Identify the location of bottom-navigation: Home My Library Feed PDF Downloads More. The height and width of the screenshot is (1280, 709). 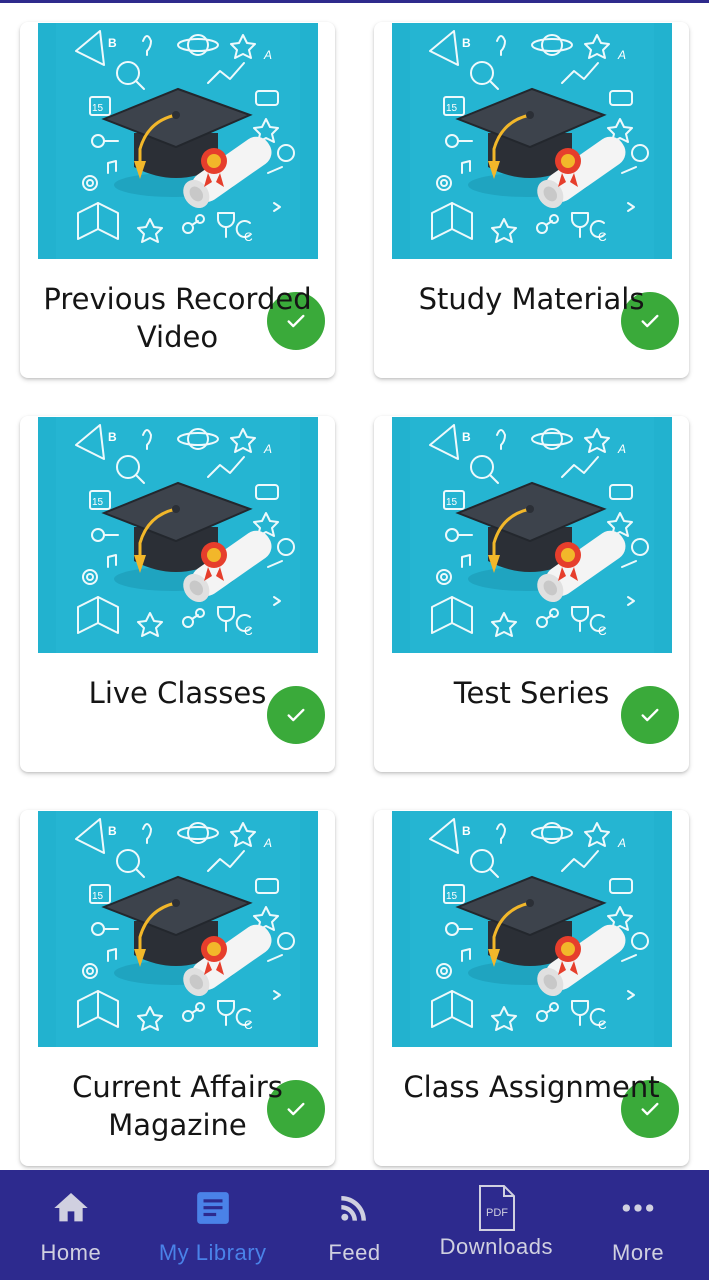
(354, 1225).